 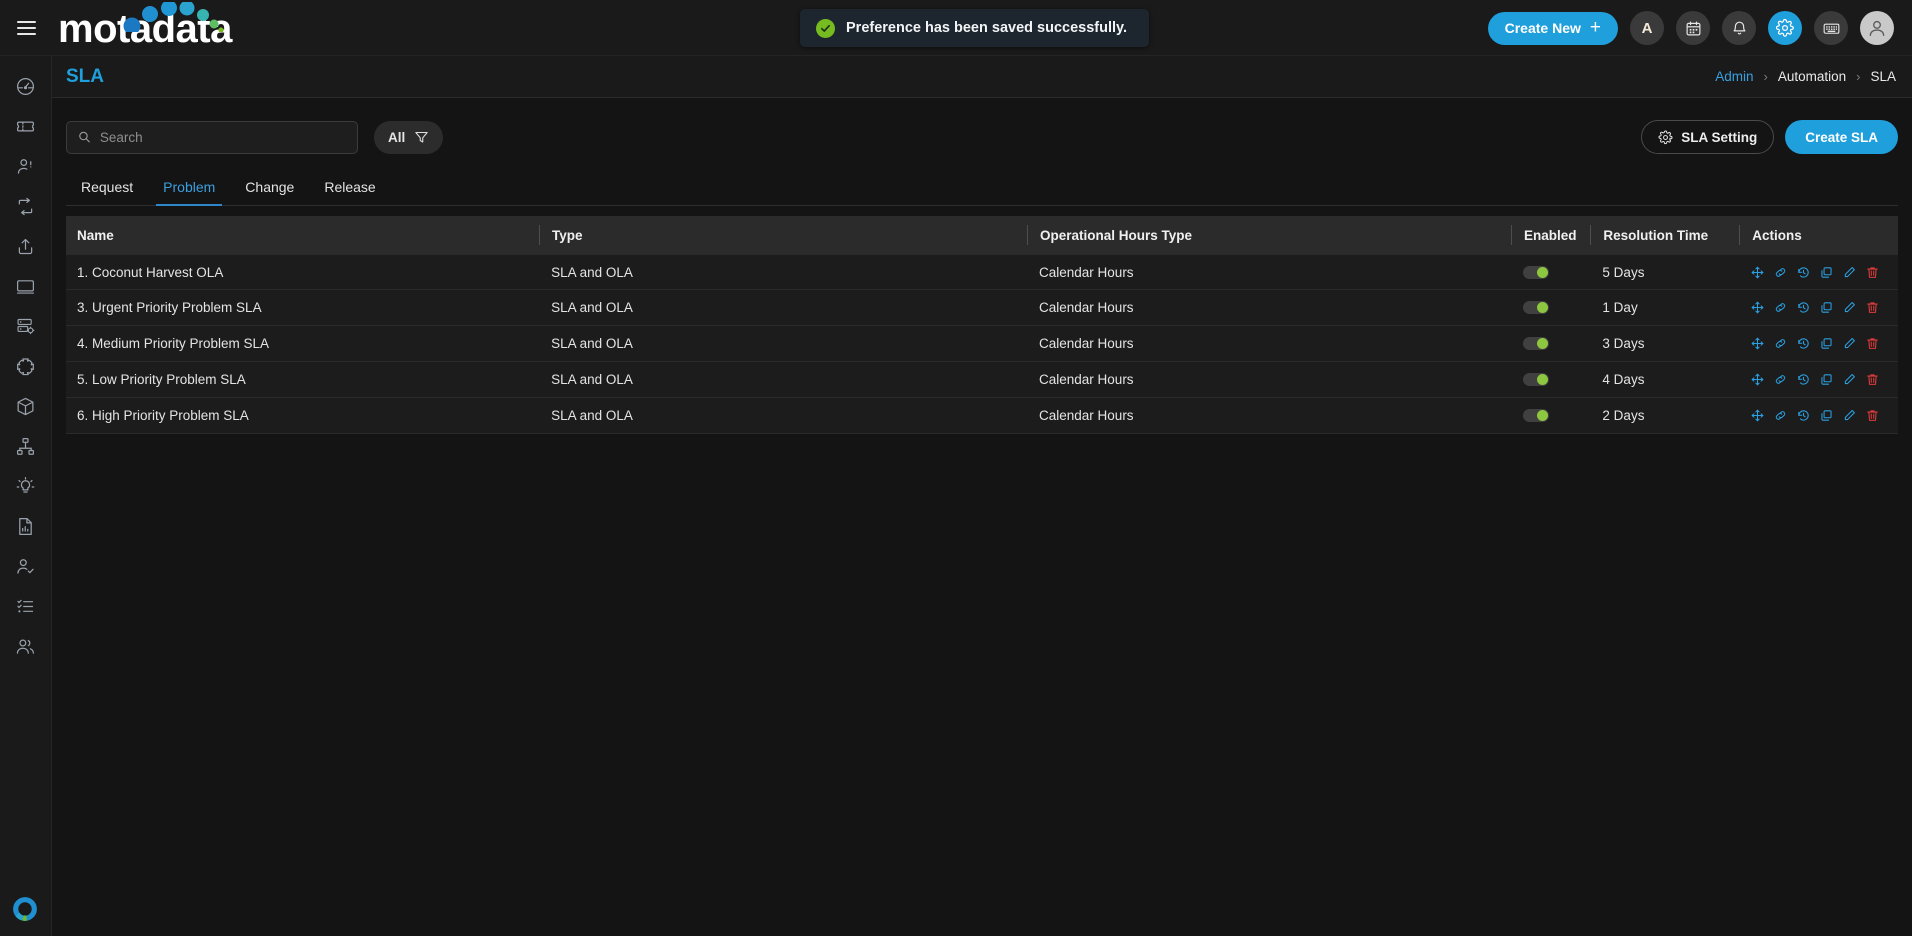 What do you see at coordinates (592, 415) in the screenshot?
I see `cell-type: SLA and OLA` at bounding box center [592, 415].